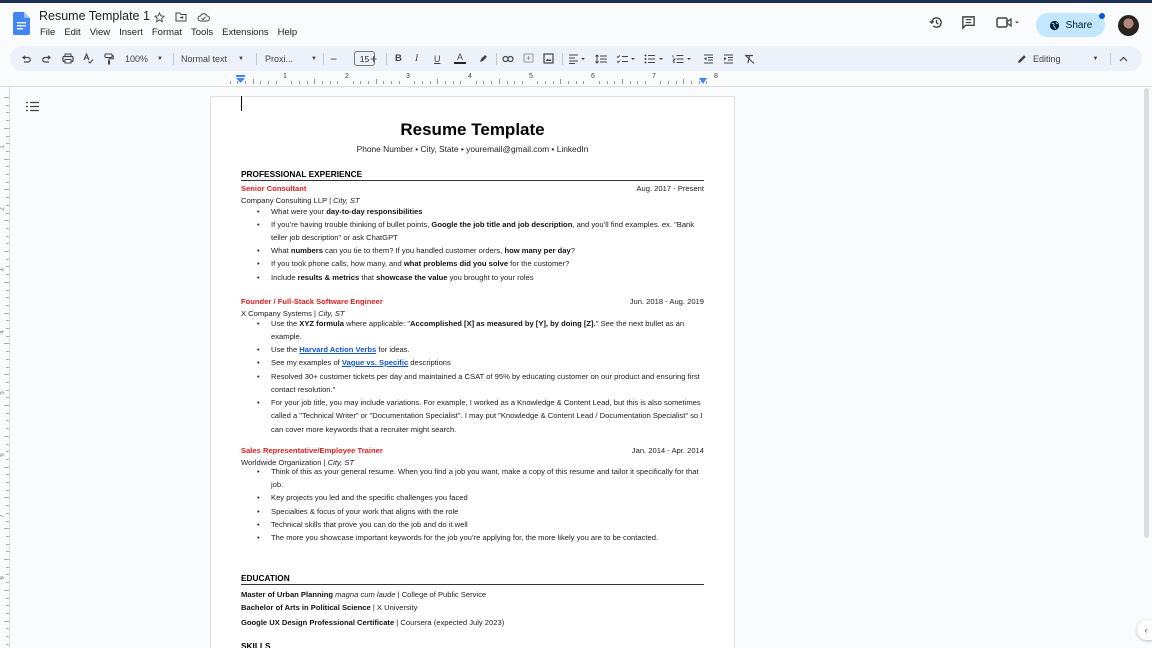  Describe the element at coordinates (94, 16) in the screenshot. I see `document-title: Resume Template 1` at that location.